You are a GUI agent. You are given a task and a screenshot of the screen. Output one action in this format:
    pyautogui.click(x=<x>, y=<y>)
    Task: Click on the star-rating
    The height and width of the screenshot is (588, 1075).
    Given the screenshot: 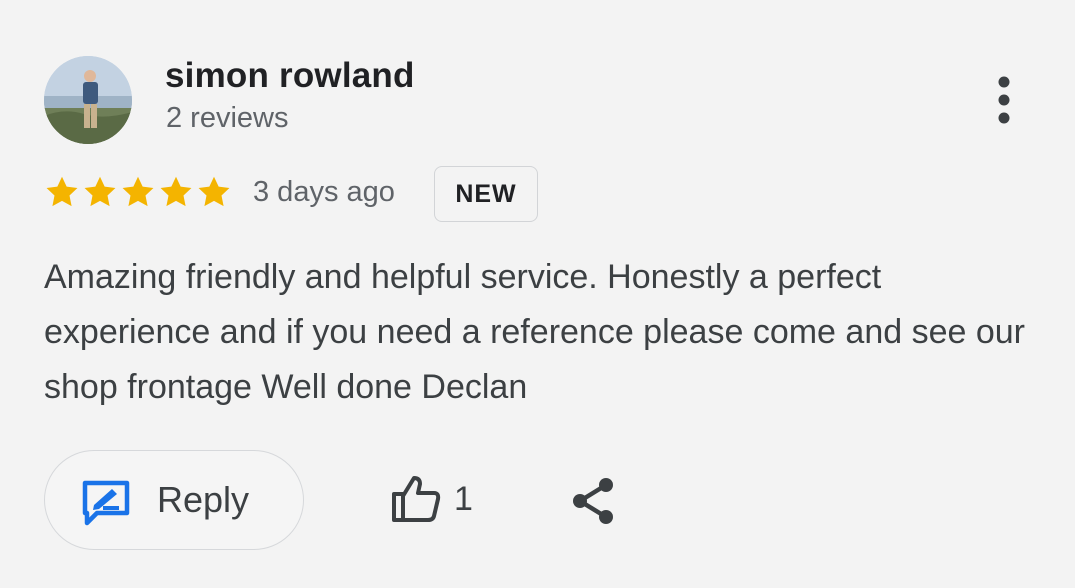 What is the action you would take?
    pyautogui.click(x=139, y=194)
    